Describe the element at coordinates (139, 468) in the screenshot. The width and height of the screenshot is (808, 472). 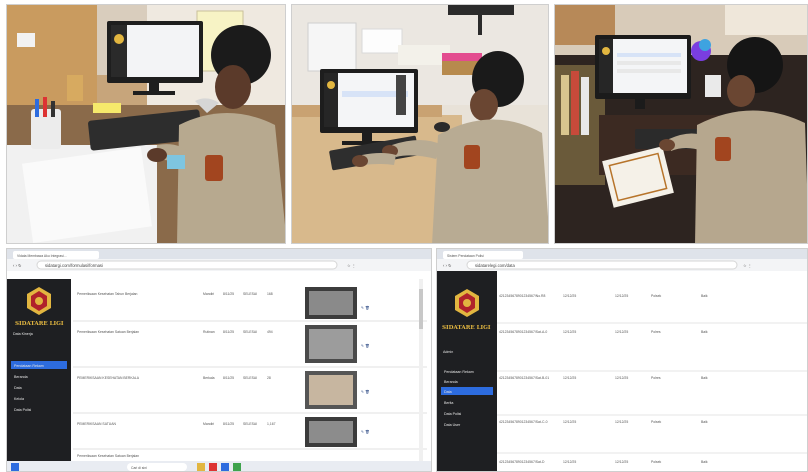
I see `svg-text: Cari di sini` at that location.